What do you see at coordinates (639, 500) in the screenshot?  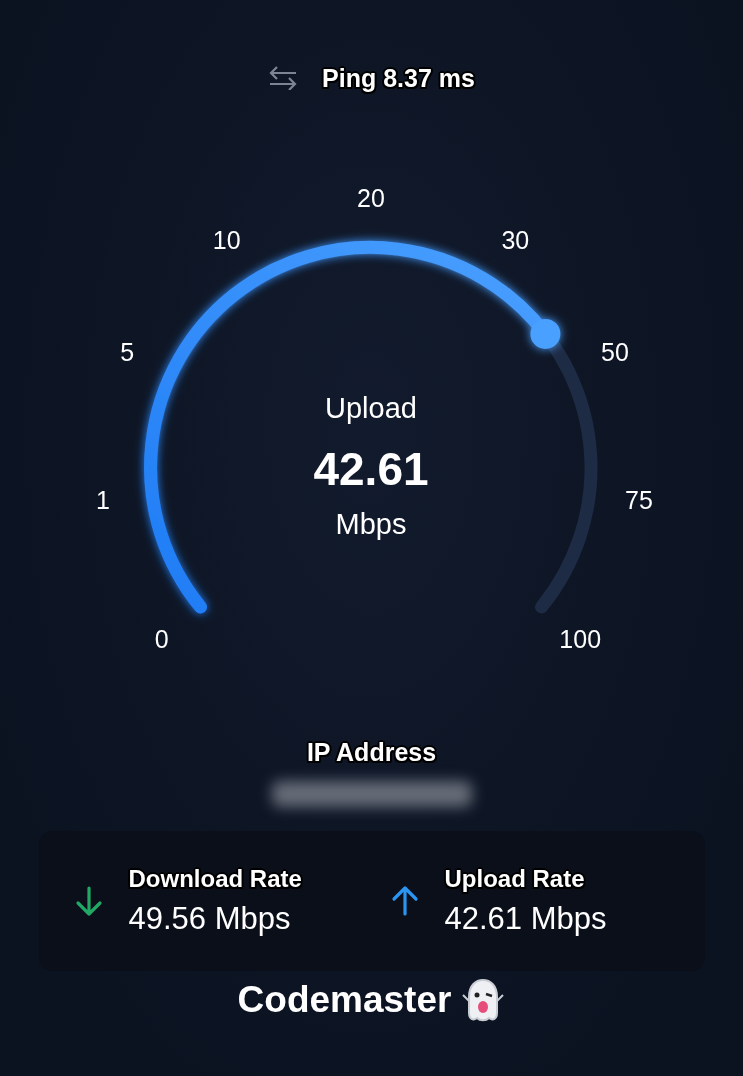 I see `scale-label: 75` at bounding box center [639, 500].